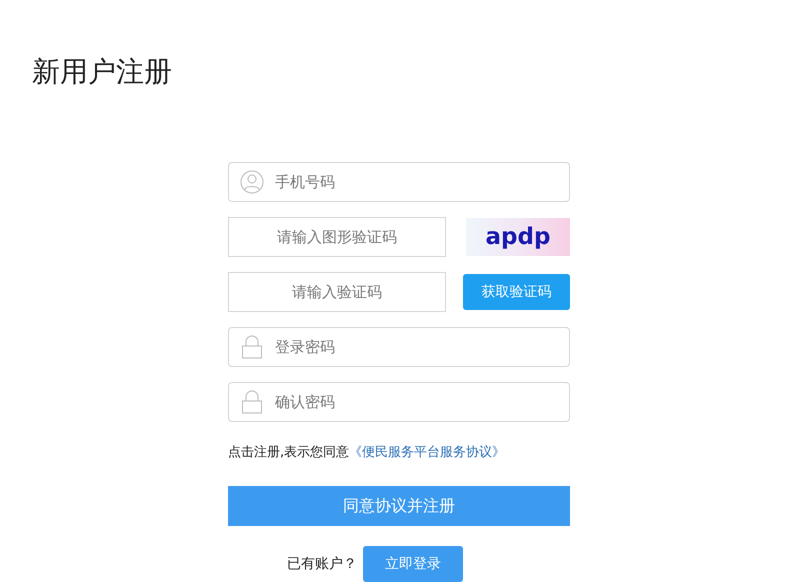 This screenshot has width=798, height=582. Describe the element at coordinates (337, 237) in the screenshot. I see `input-field: 请输入图形验证码` at that location.